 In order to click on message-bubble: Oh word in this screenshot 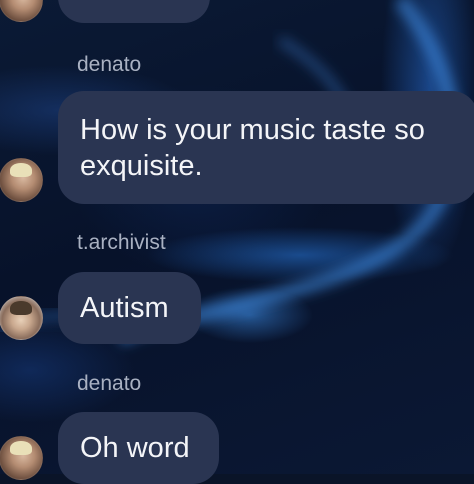, I will do `click(138, 448)`.